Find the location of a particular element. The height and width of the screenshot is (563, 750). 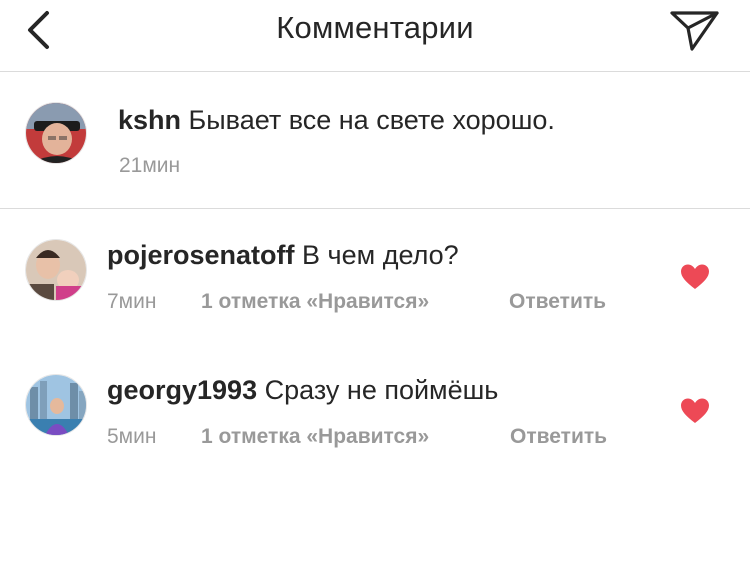

comment-text-line: georgy1993 Сразу не поймёшь is located at coordinates (302, 390).